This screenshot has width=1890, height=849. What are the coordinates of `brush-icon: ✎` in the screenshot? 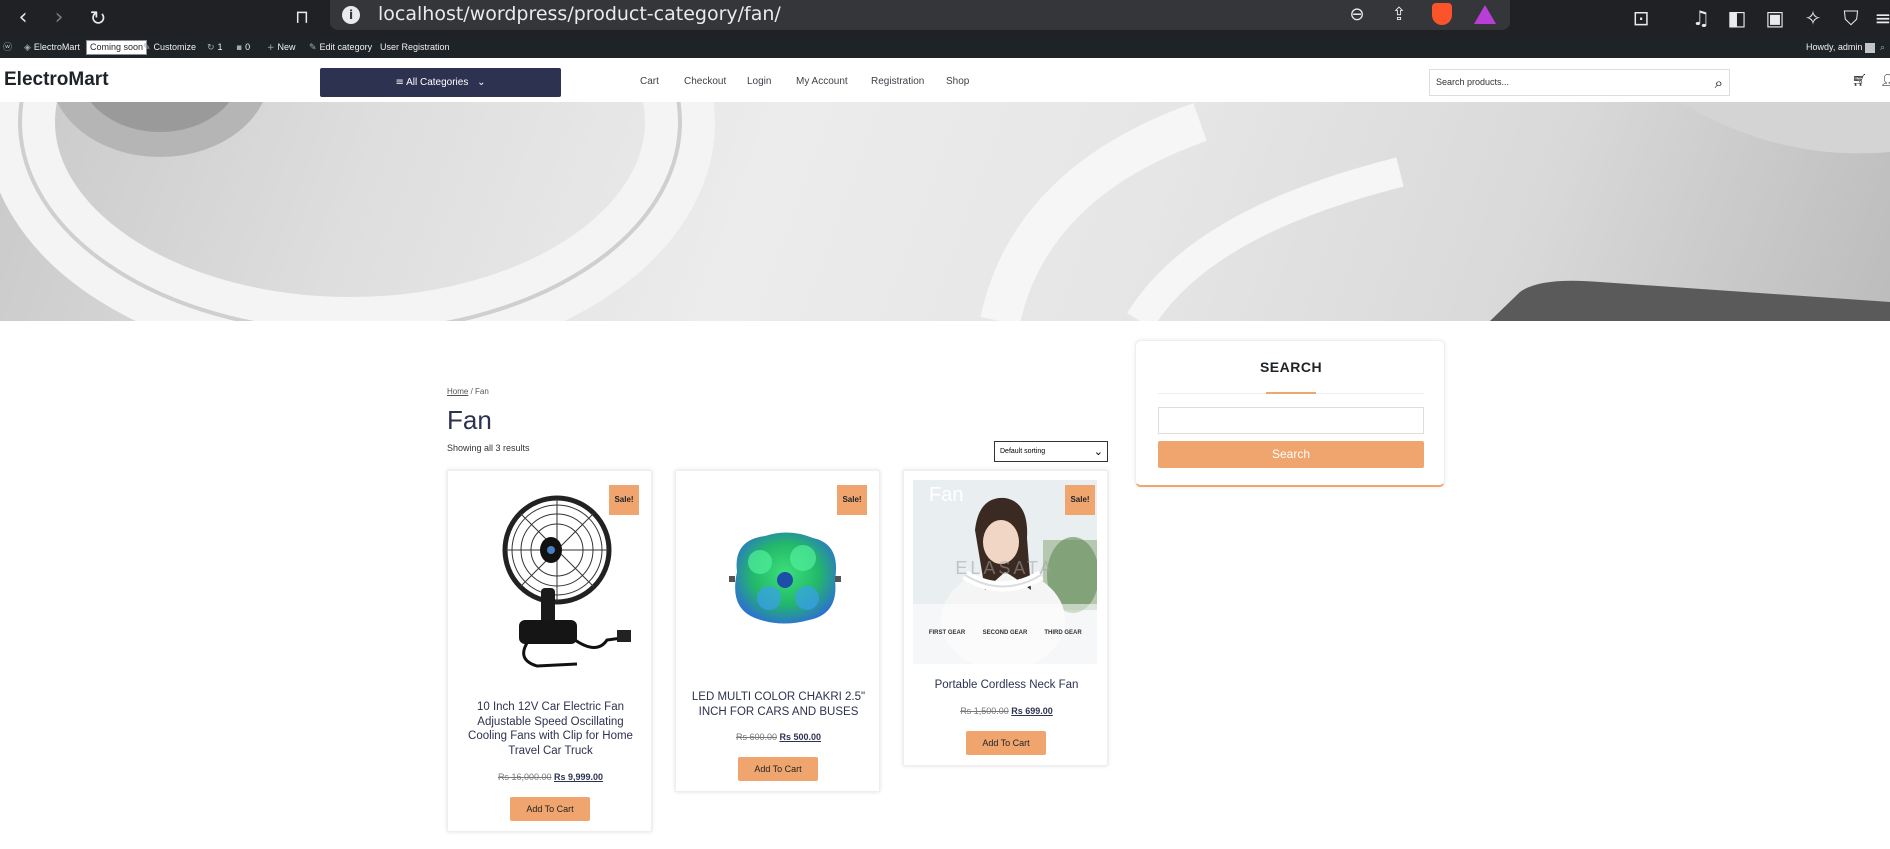 It's located at (147, 48).